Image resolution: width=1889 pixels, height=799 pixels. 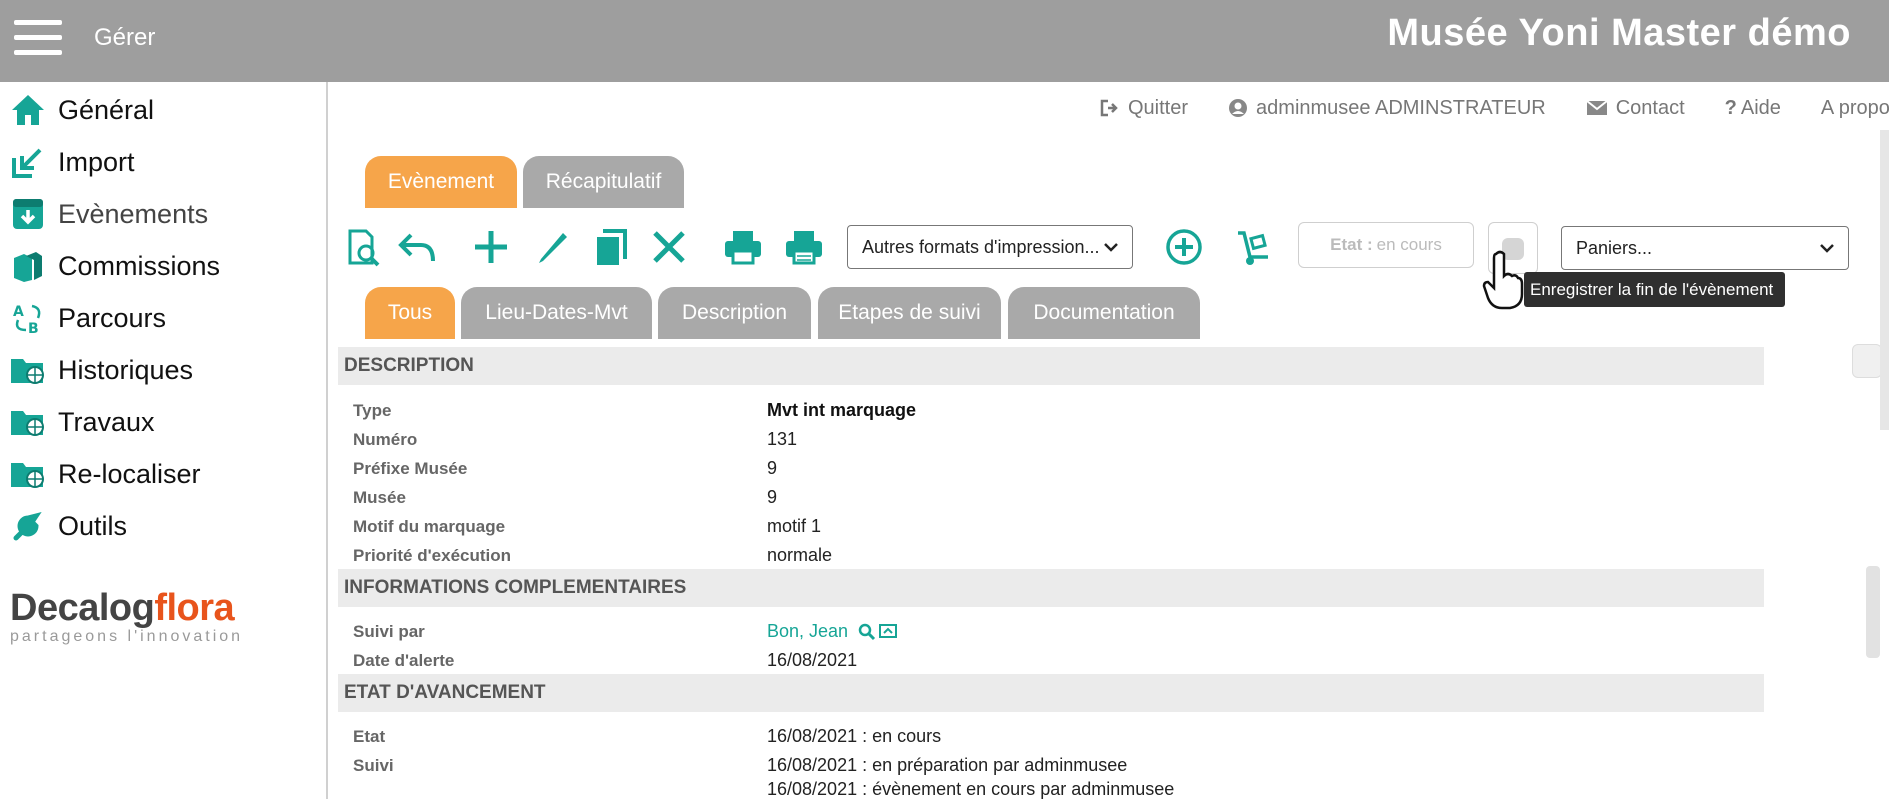 I want to click on sidebar-item-label: Général, so click(x=106, y=109).